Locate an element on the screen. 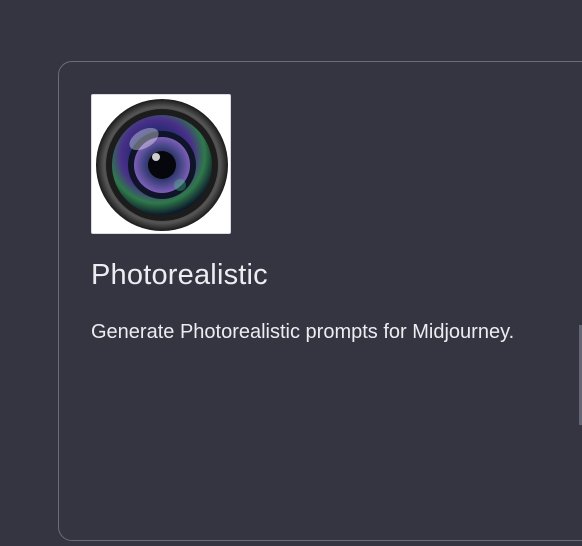 The width and height of the screenshot is (582, 546). camera-lens-icon is located at coordinates (161, 164).